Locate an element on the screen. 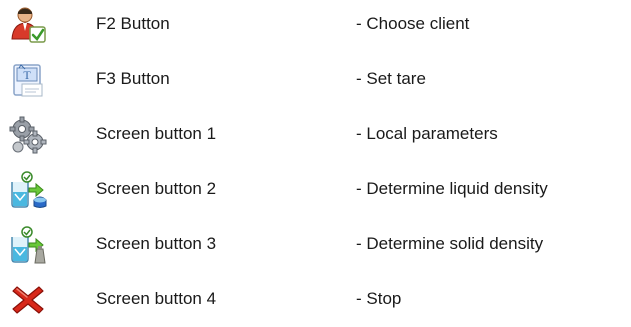  list-item: Screen button 4 - Stop is located at coordinates (315, 300).